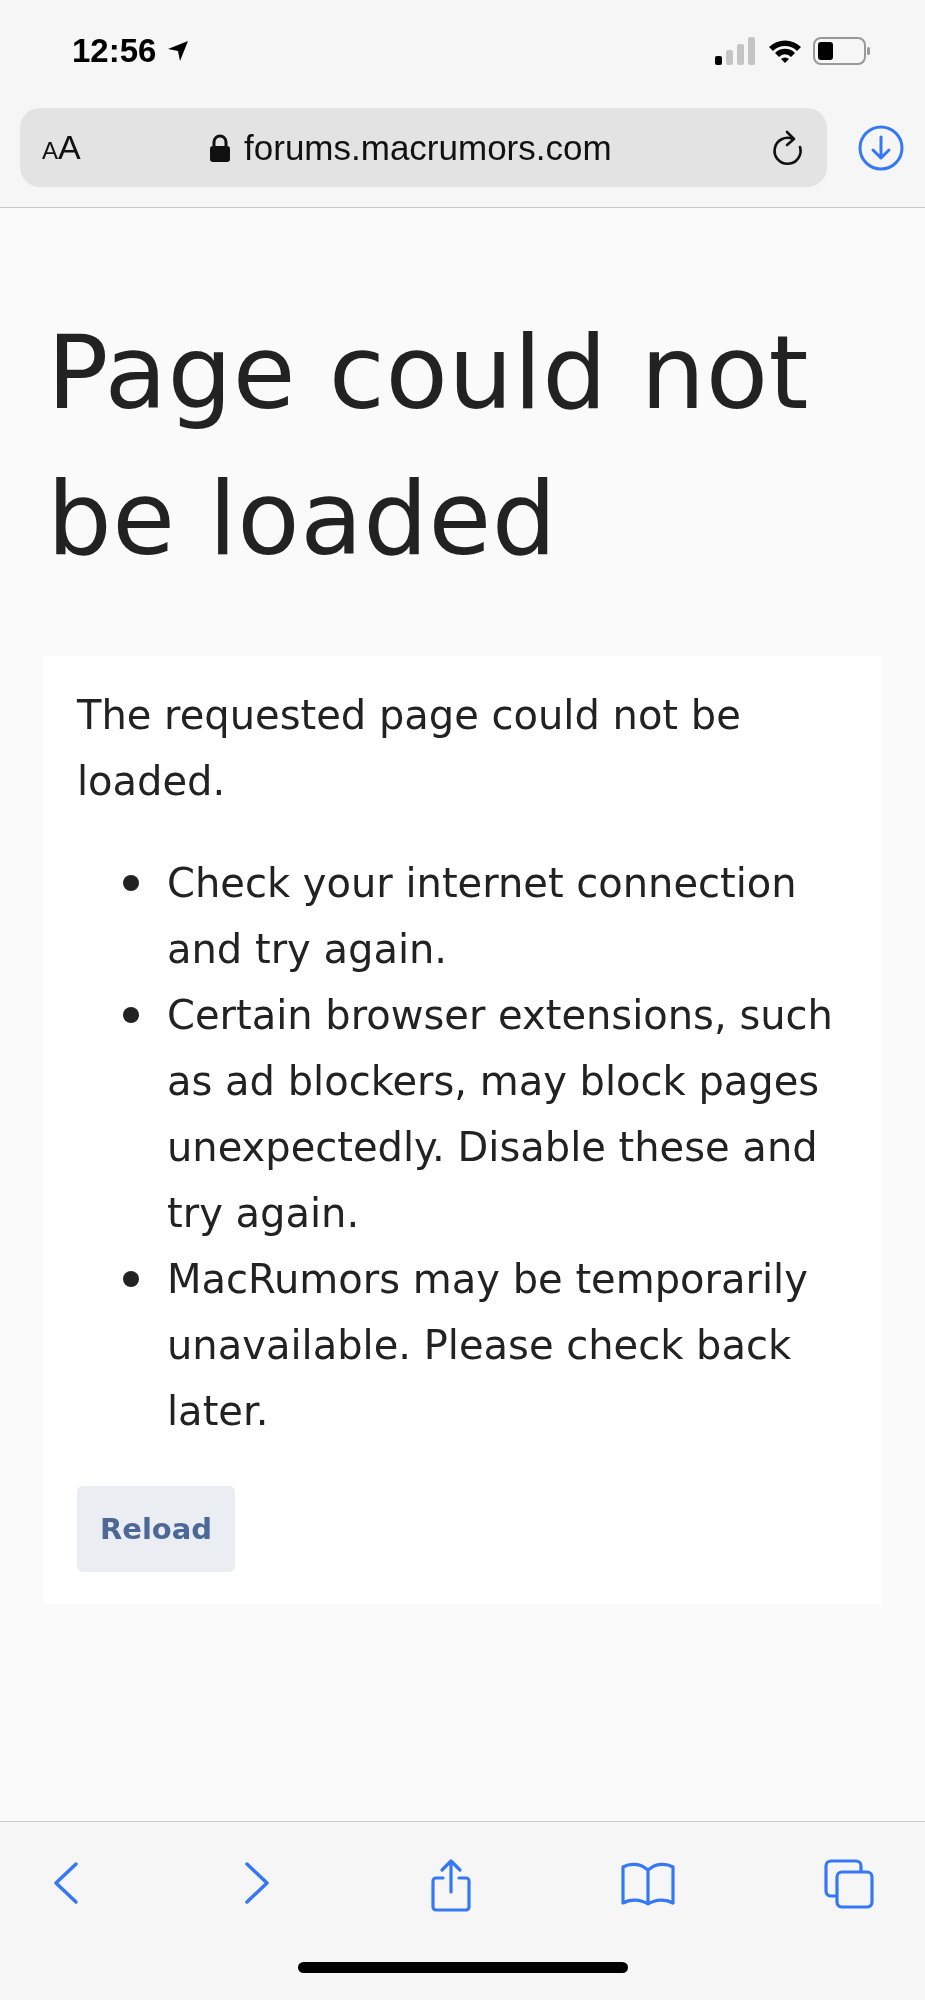  I want to click on reload-icon, so click(788, 147).